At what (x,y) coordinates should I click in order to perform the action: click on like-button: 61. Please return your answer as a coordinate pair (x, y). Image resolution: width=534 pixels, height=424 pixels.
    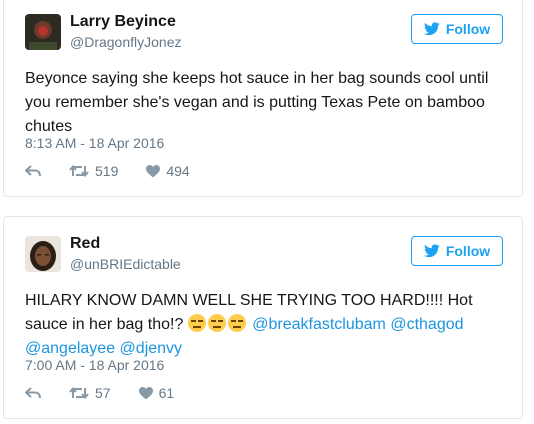
    Looking at the image, I should click on (156, 393).